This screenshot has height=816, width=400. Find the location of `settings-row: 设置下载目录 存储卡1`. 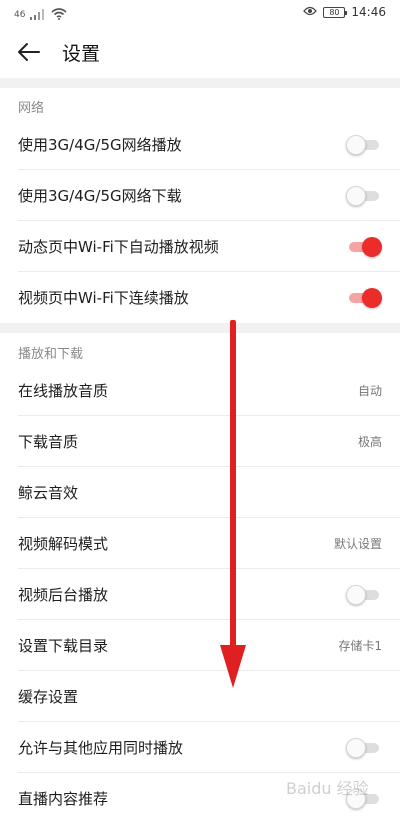

settings-row: 设置下载目录 存储卡1 is located at coordinates (200, 645).